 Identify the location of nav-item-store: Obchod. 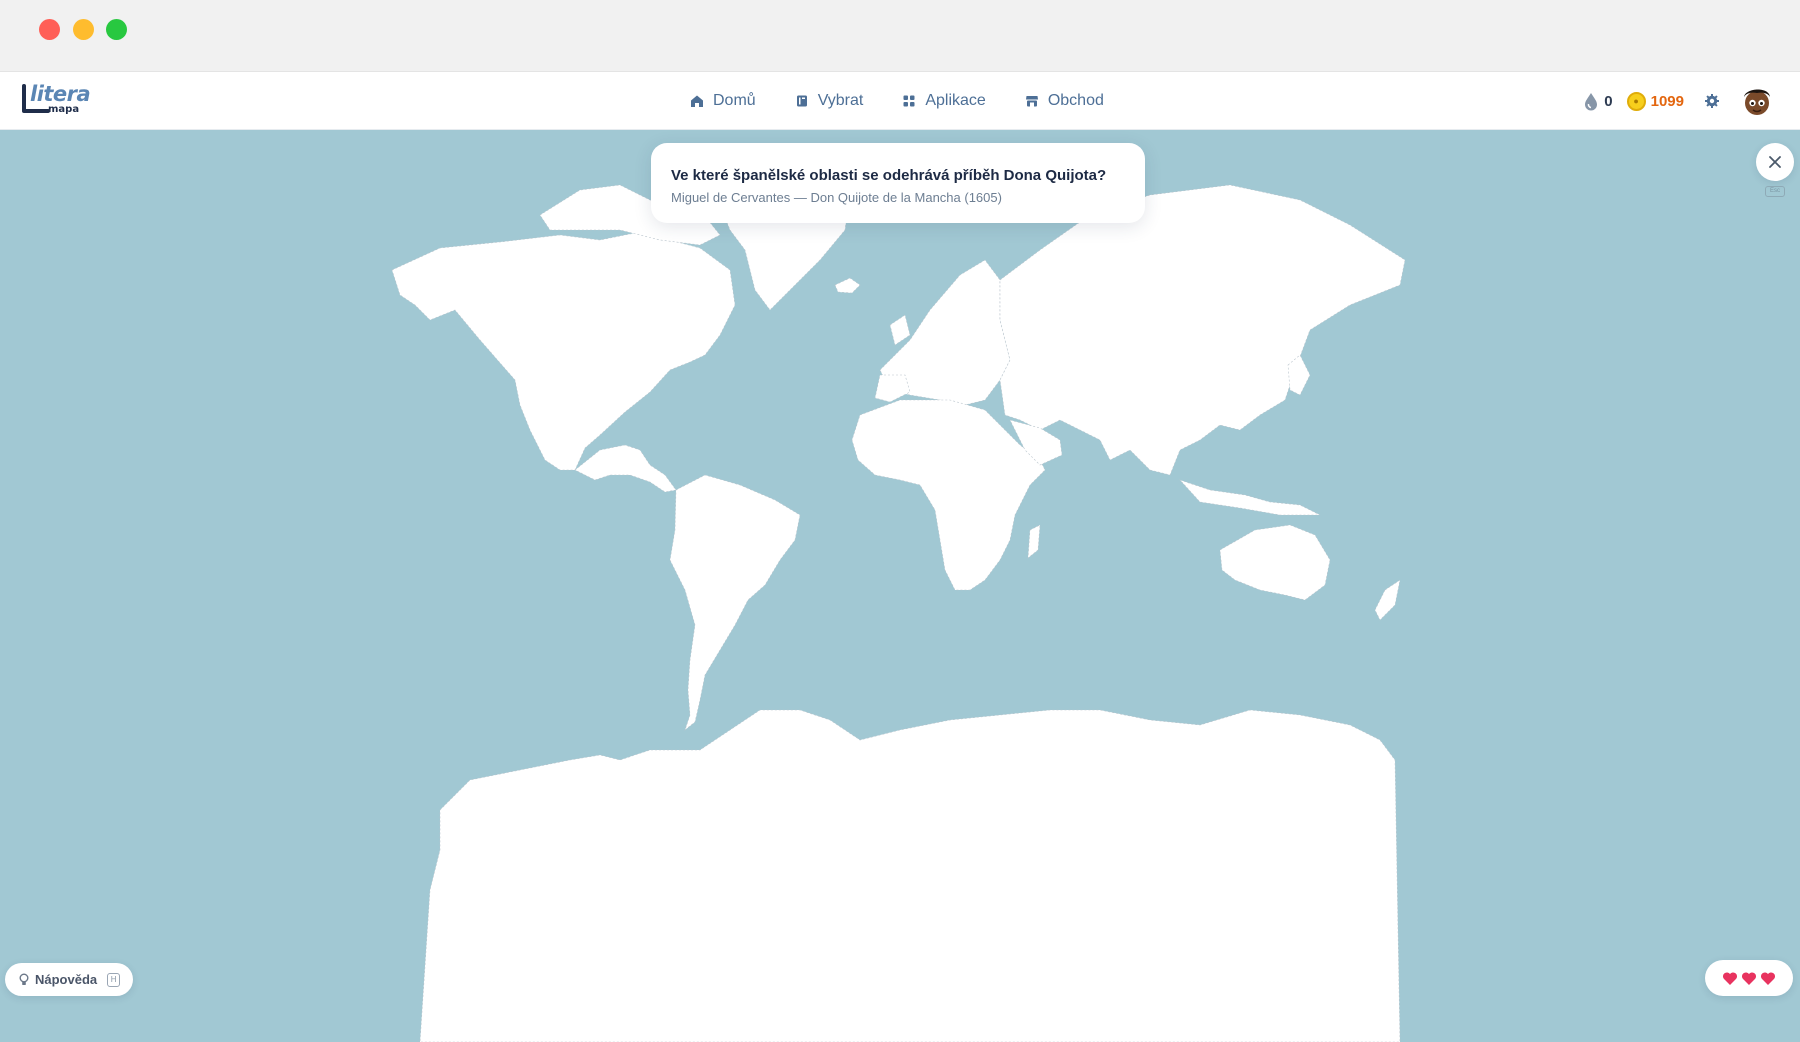
(1064, 101).